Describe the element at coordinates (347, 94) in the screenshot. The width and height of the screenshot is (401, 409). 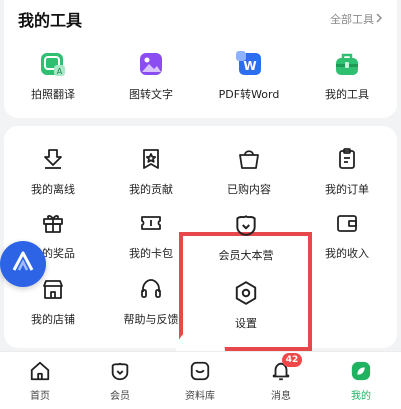
I see `tool-label: 我的工具` at that location.